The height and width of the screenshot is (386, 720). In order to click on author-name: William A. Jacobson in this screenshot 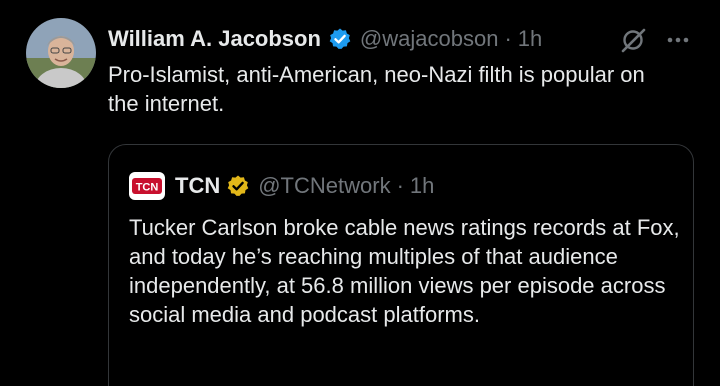, I will do `click(214, 39)`.